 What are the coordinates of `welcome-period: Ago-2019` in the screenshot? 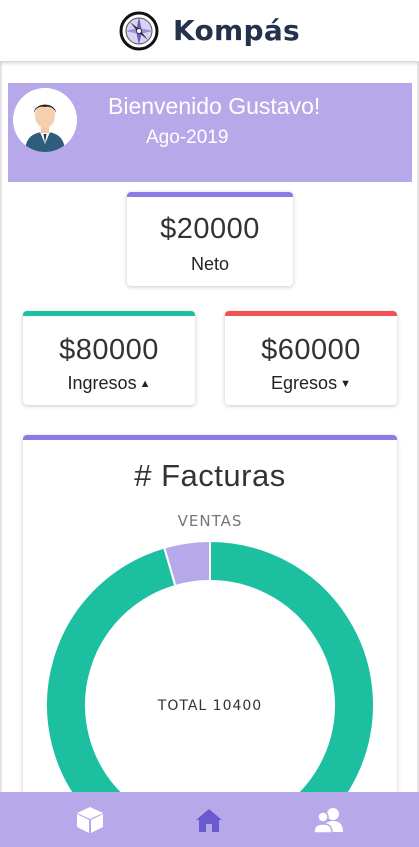 It's located at (187, 137).